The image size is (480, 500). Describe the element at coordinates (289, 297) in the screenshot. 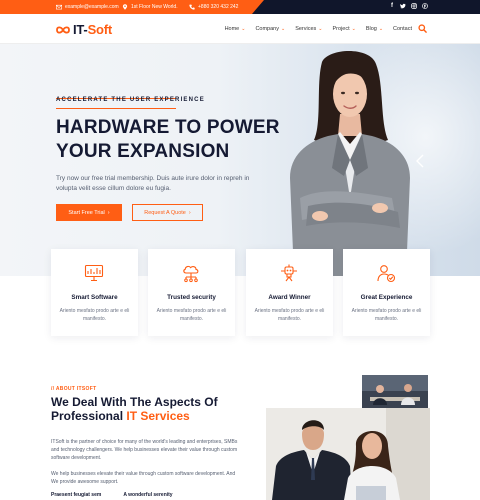

I see `feature-title: Award Winner` at that location.